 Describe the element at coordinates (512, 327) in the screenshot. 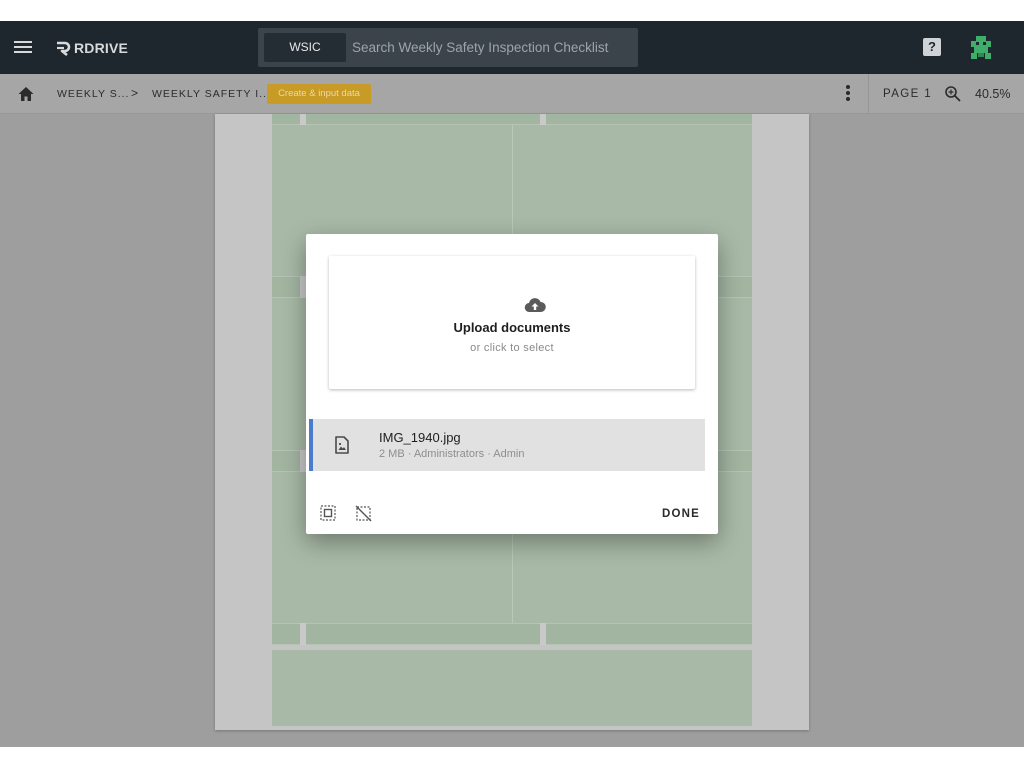

I see `upload-title: Upload documents` at that location.